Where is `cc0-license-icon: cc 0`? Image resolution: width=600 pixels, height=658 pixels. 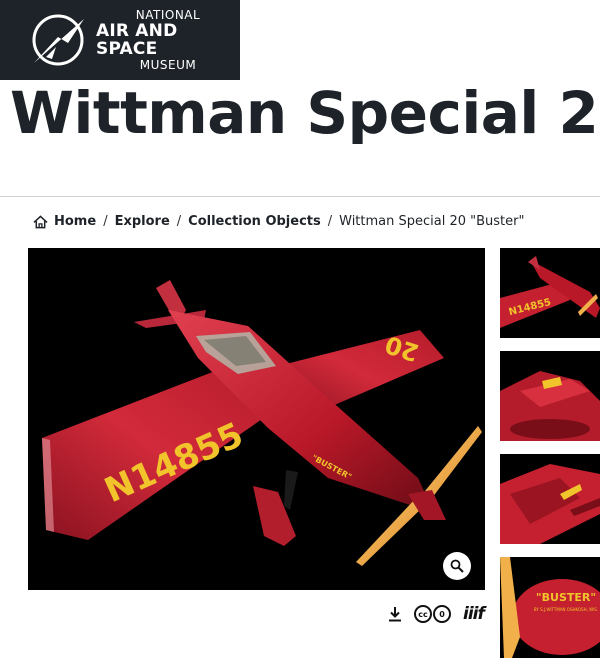 cc0-license-icon: cc 0 is located at coordinates (432, 614).